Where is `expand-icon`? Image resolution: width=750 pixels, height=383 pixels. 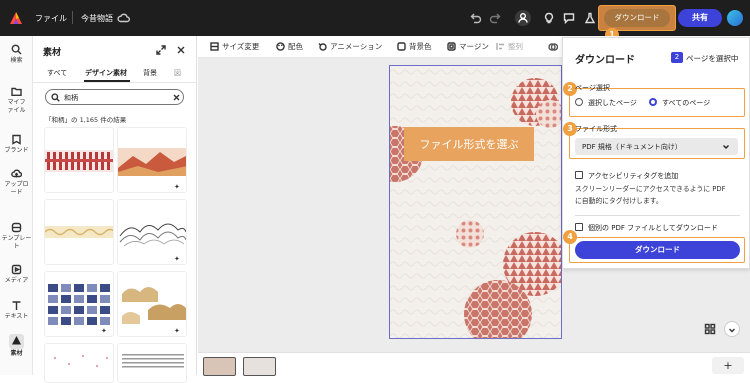 expand-icon is located at coordinates (161, 50).